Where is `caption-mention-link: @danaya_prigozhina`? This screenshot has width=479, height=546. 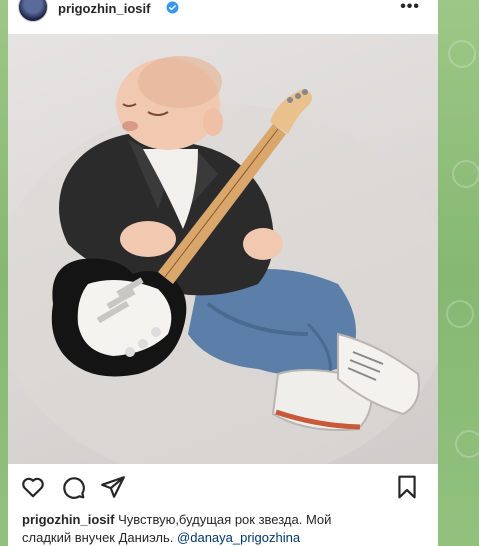
caption-mention-link: @danaya_prigozhina is located at coordinates (238, 537).